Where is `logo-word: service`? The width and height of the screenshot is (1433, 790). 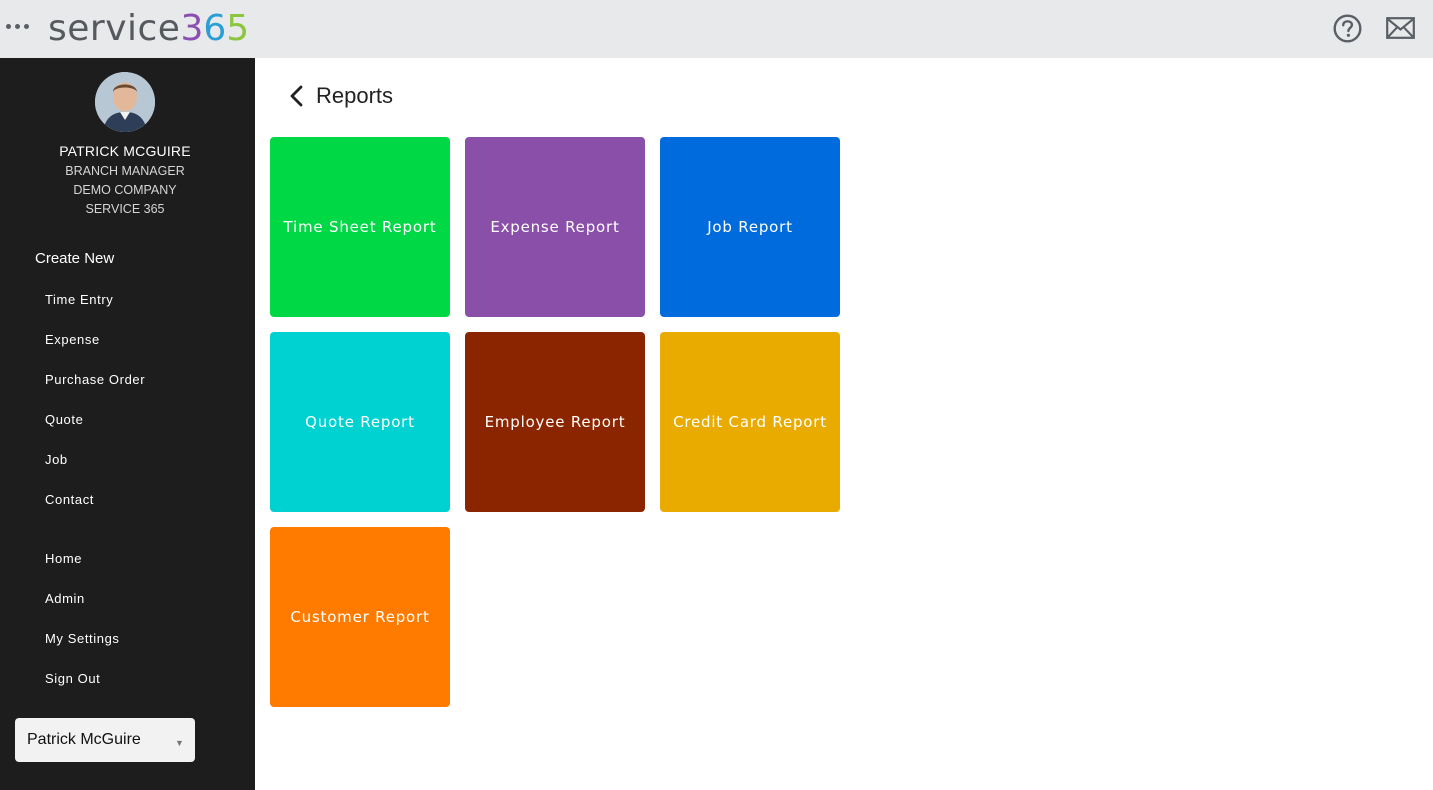 logo-word: service is located at coordinates (114, 28).